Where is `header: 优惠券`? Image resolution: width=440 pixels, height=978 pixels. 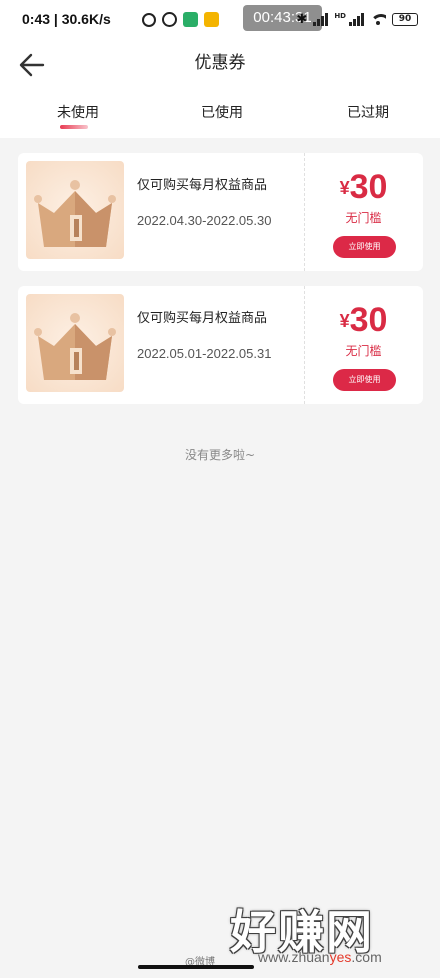
header: 优惠券 is located at coordinates (220, 65).